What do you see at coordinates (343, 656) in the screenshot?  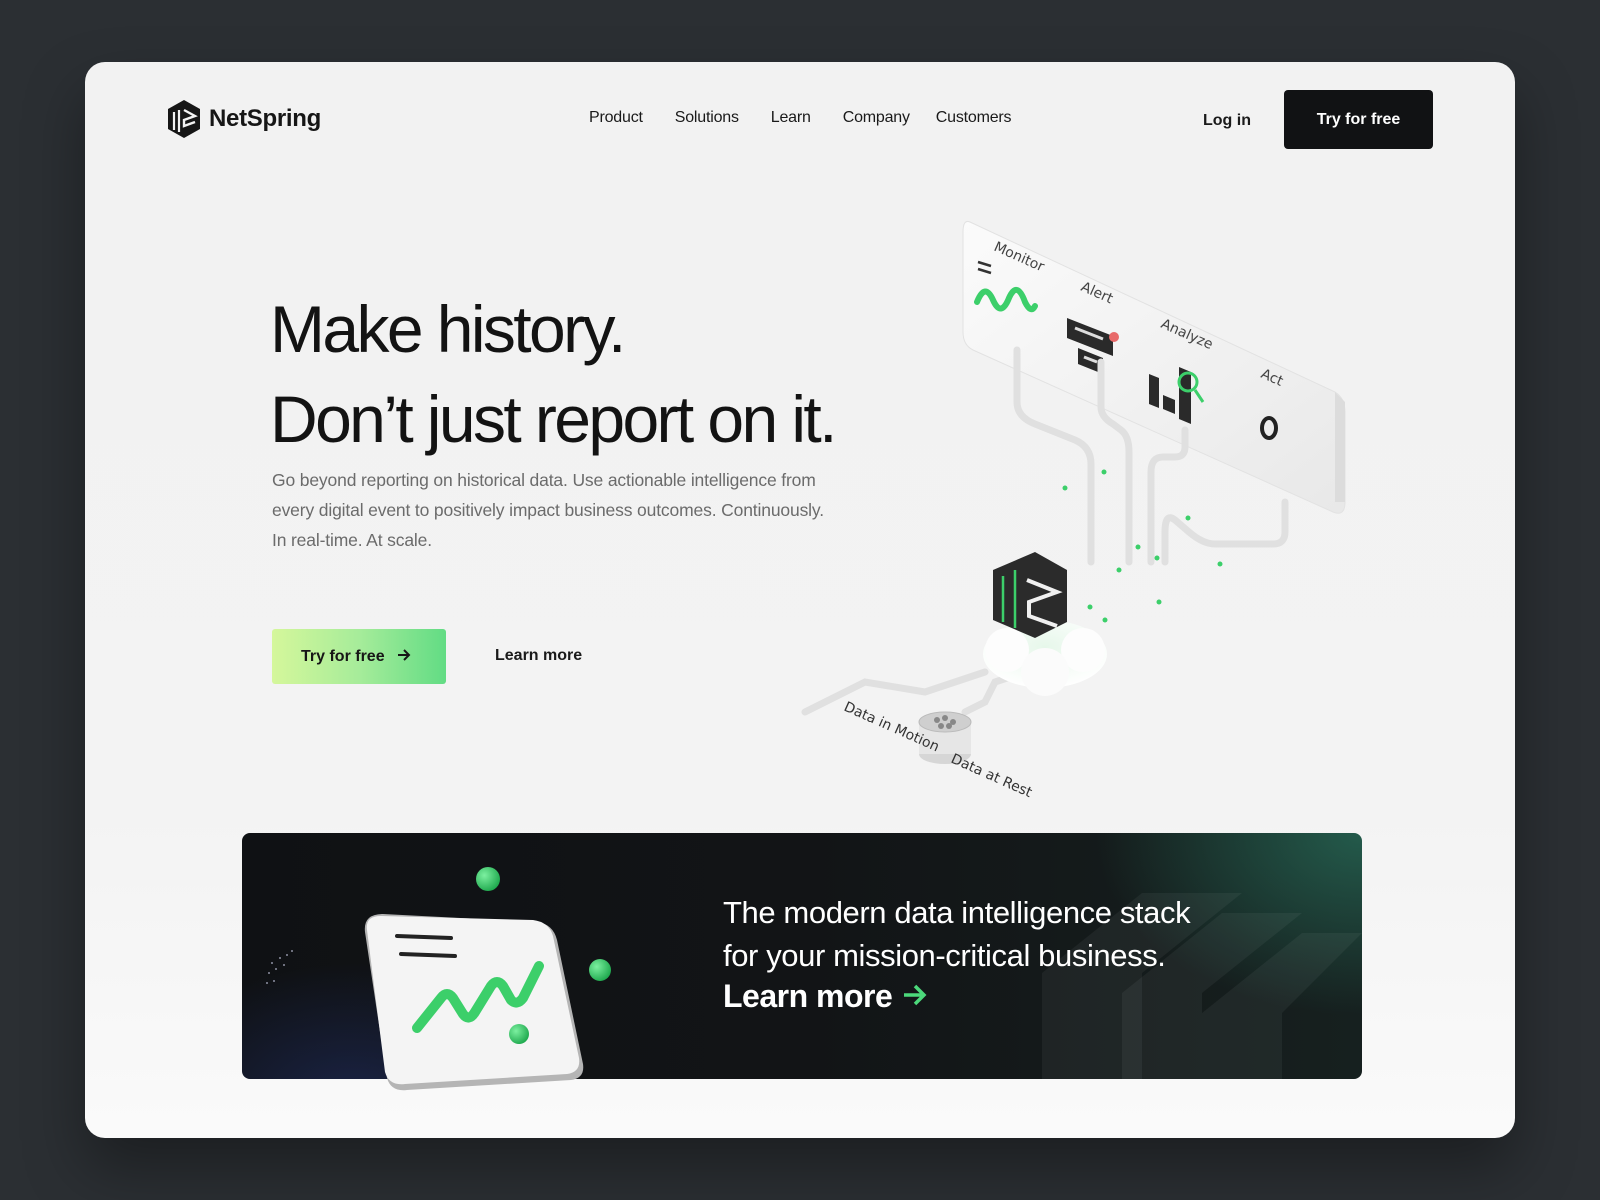 I see `try-for-free-label: Try for free` at bounding box center [343, 656].